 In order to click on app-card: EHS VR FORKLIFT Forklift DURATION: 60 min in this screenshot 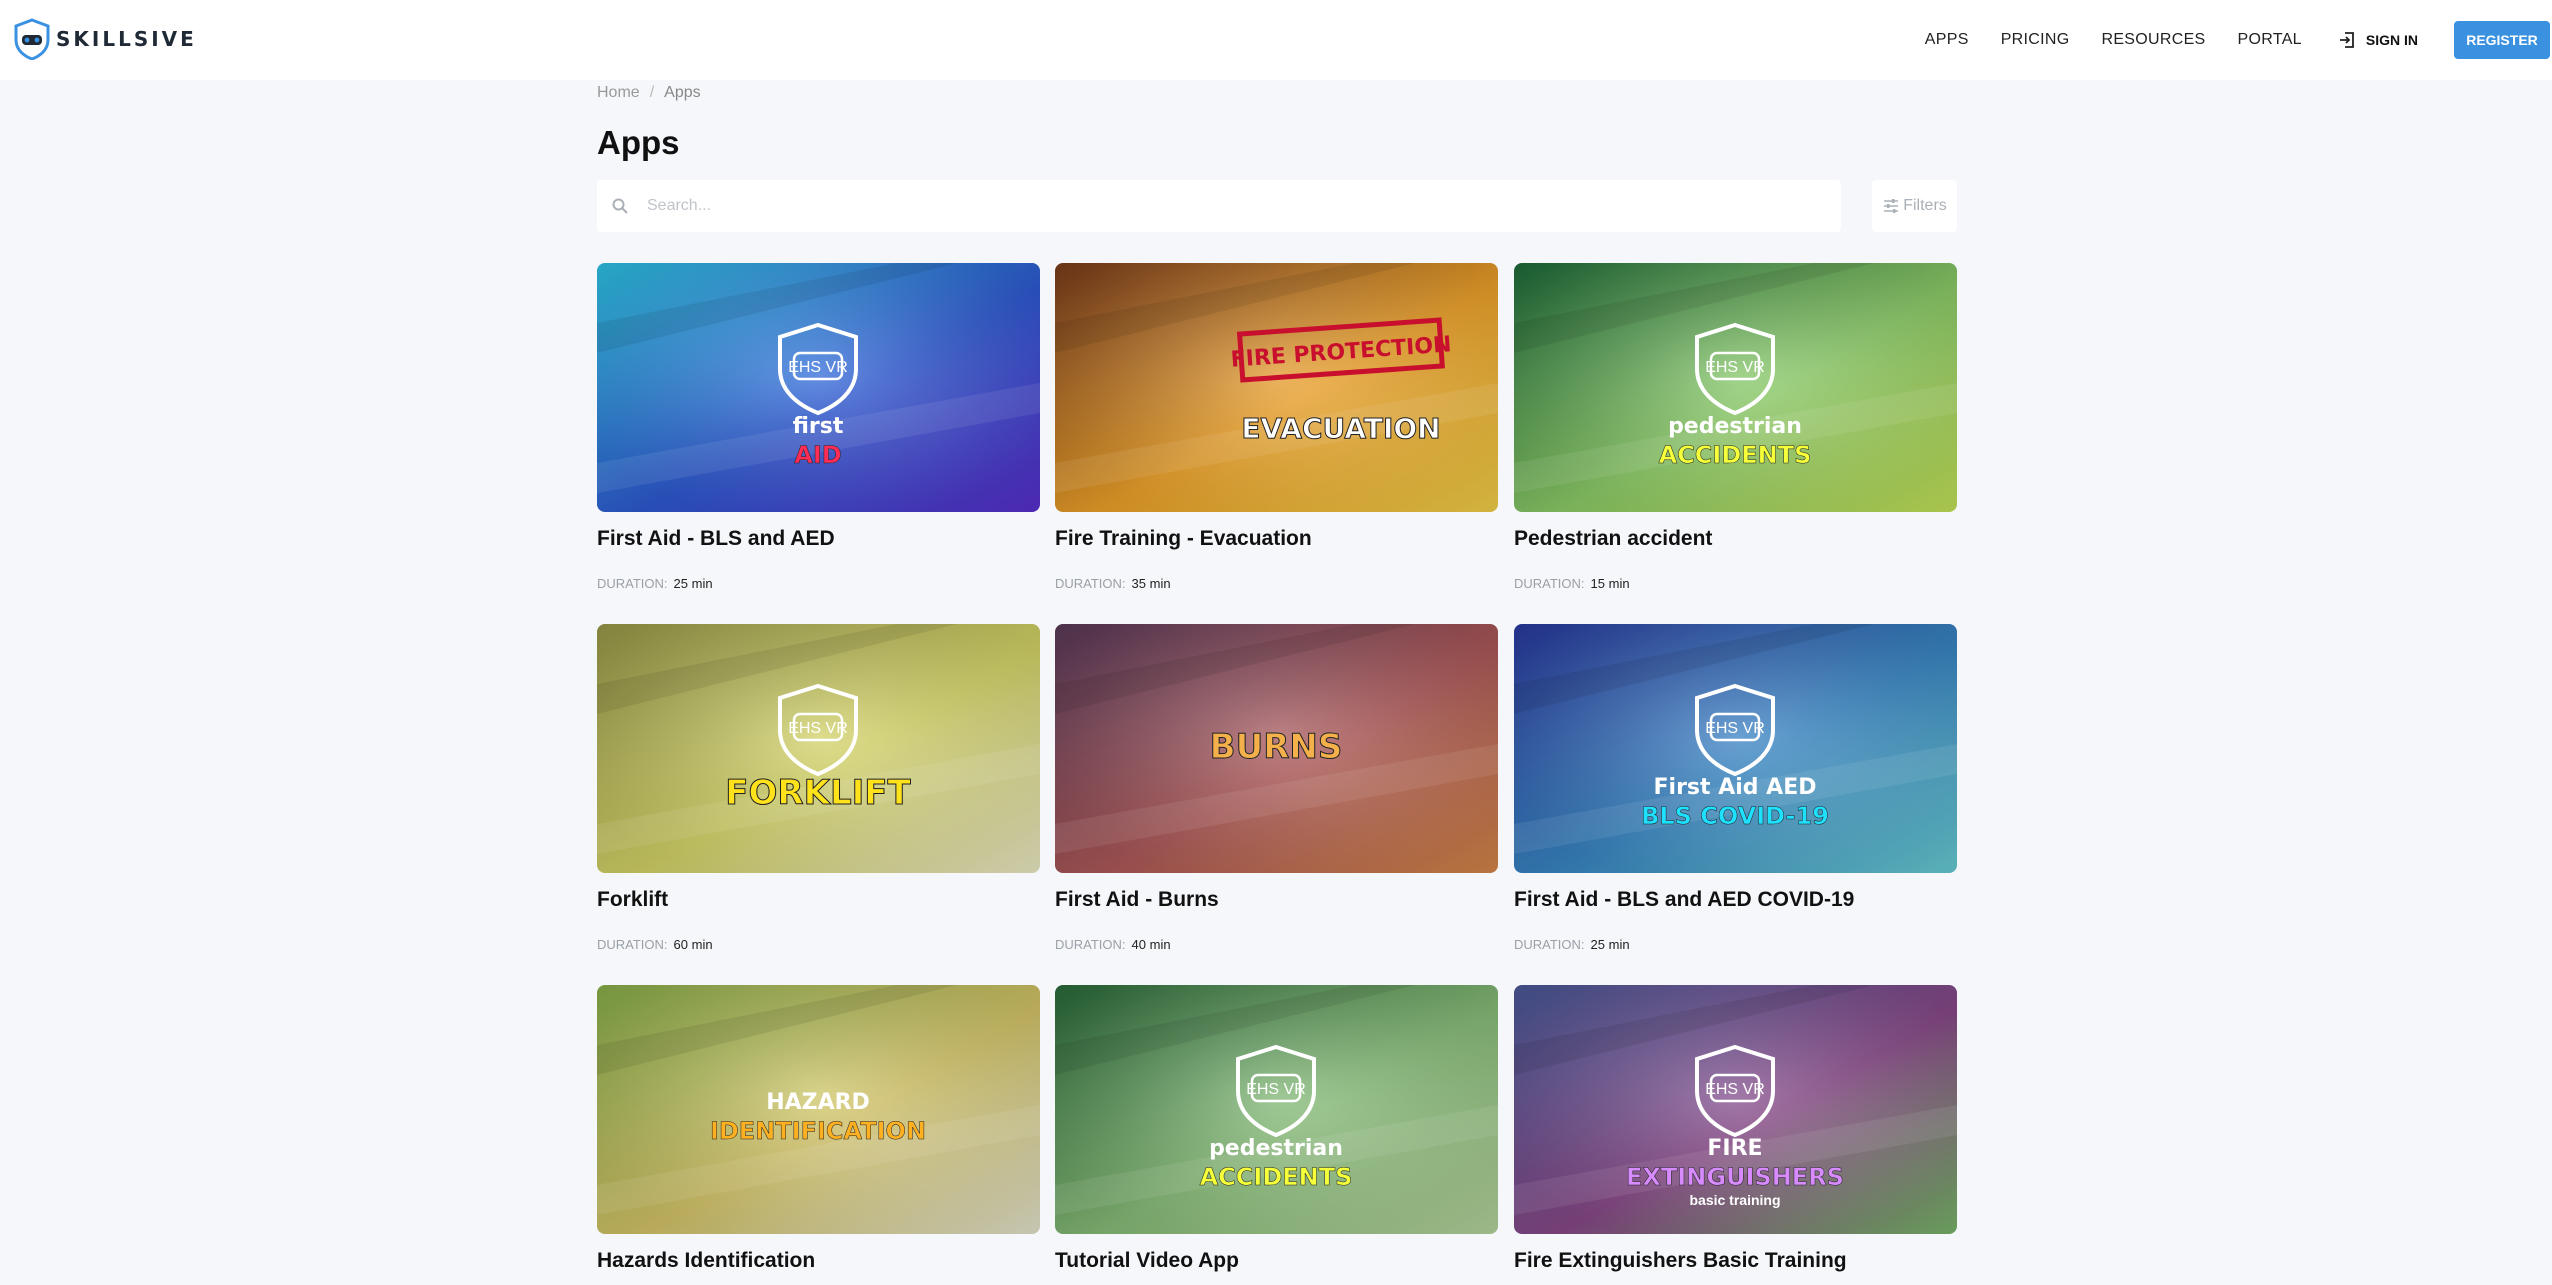, I will do `click(818, 788)`.